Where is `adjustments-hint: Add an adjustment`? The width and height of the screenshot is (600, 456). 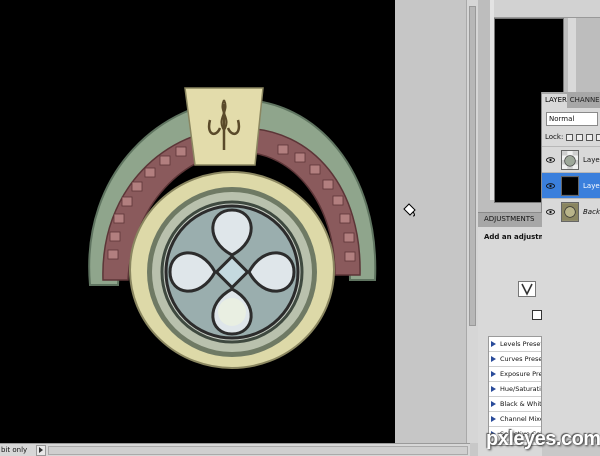
adjustments-hint: Add an adjustment is located at coordinates (513, 237).